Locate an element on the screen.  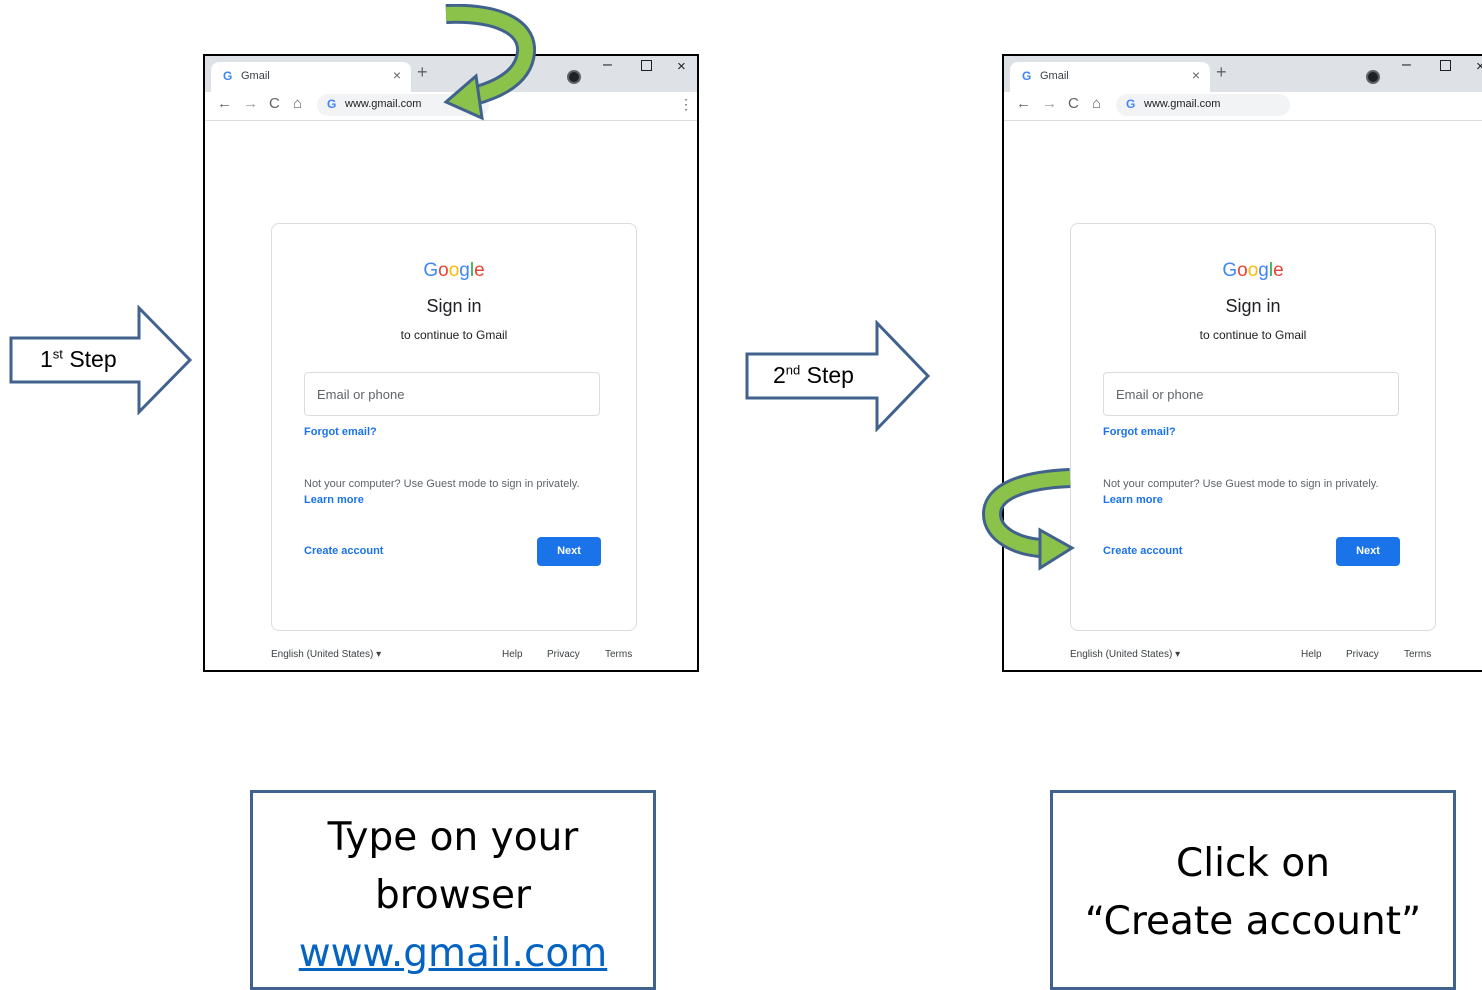
tab-bar: G Gmail × + – × is located at coordinates (1243, 74).